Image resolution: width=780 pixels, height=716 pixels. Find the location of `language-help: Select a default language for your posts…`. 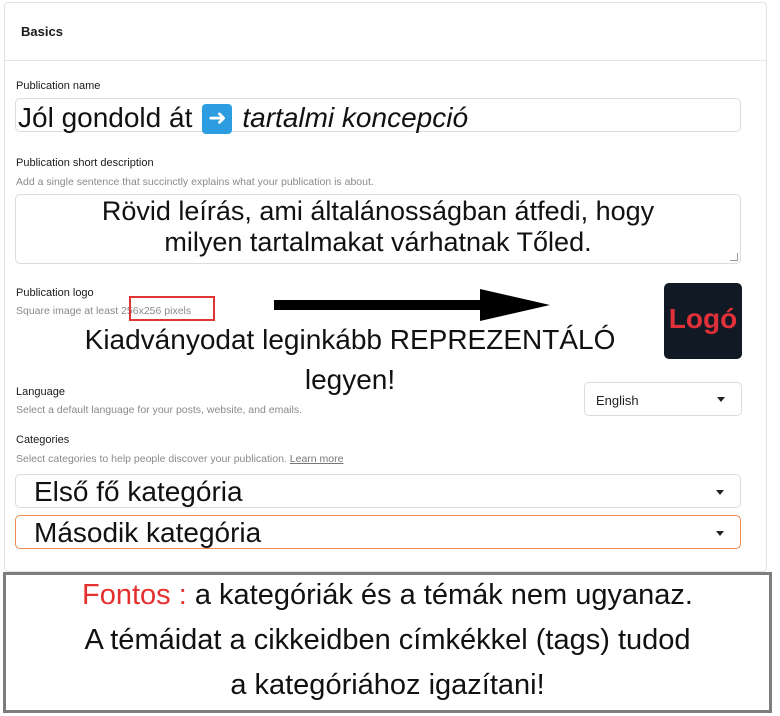

language-help: Select a default language for your posts… is located at coordinates (159, 410).